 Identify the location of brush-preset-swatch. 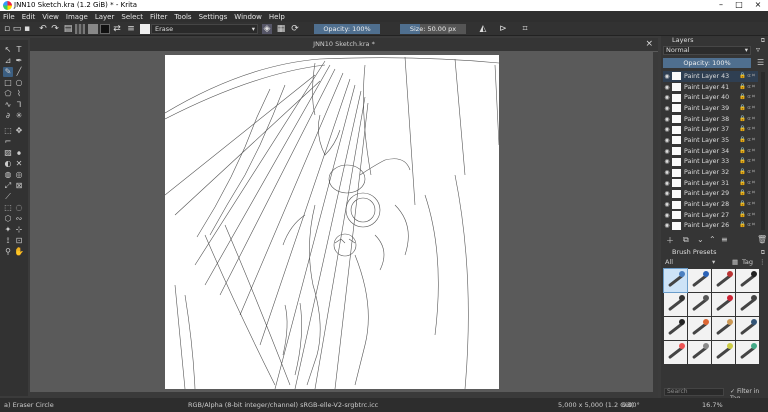
(145, 29).